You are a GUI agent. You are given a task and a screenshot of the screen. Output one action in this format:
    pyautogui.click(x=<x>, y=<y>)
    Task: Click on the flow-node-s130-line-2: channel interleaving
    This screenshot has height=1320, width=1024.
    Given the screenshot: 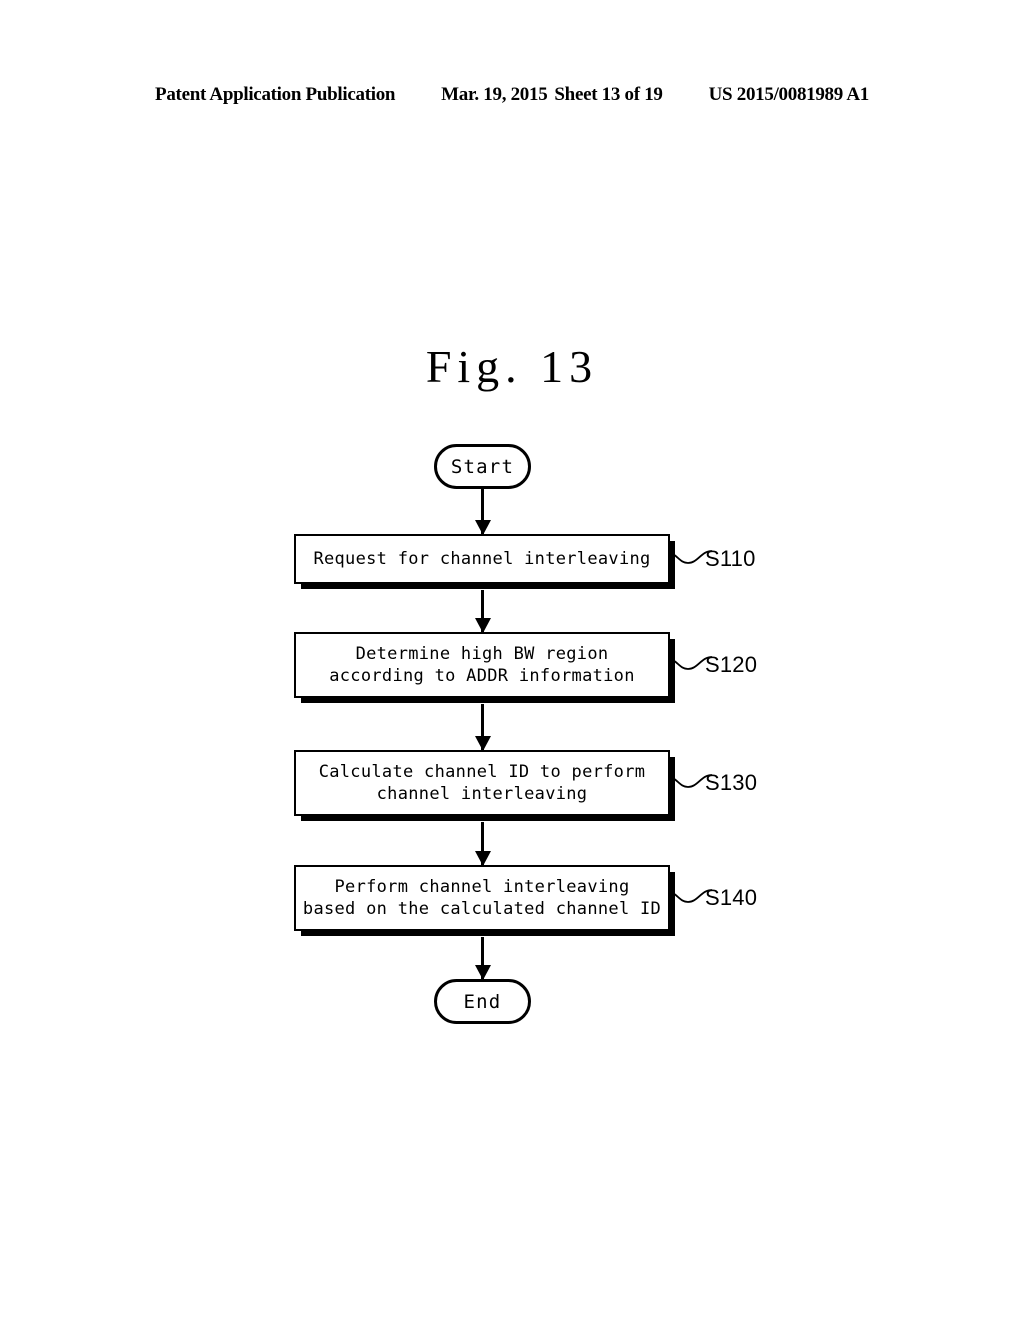 What is the action you would take?
    pyautogui.click(x=482, y=794)
    